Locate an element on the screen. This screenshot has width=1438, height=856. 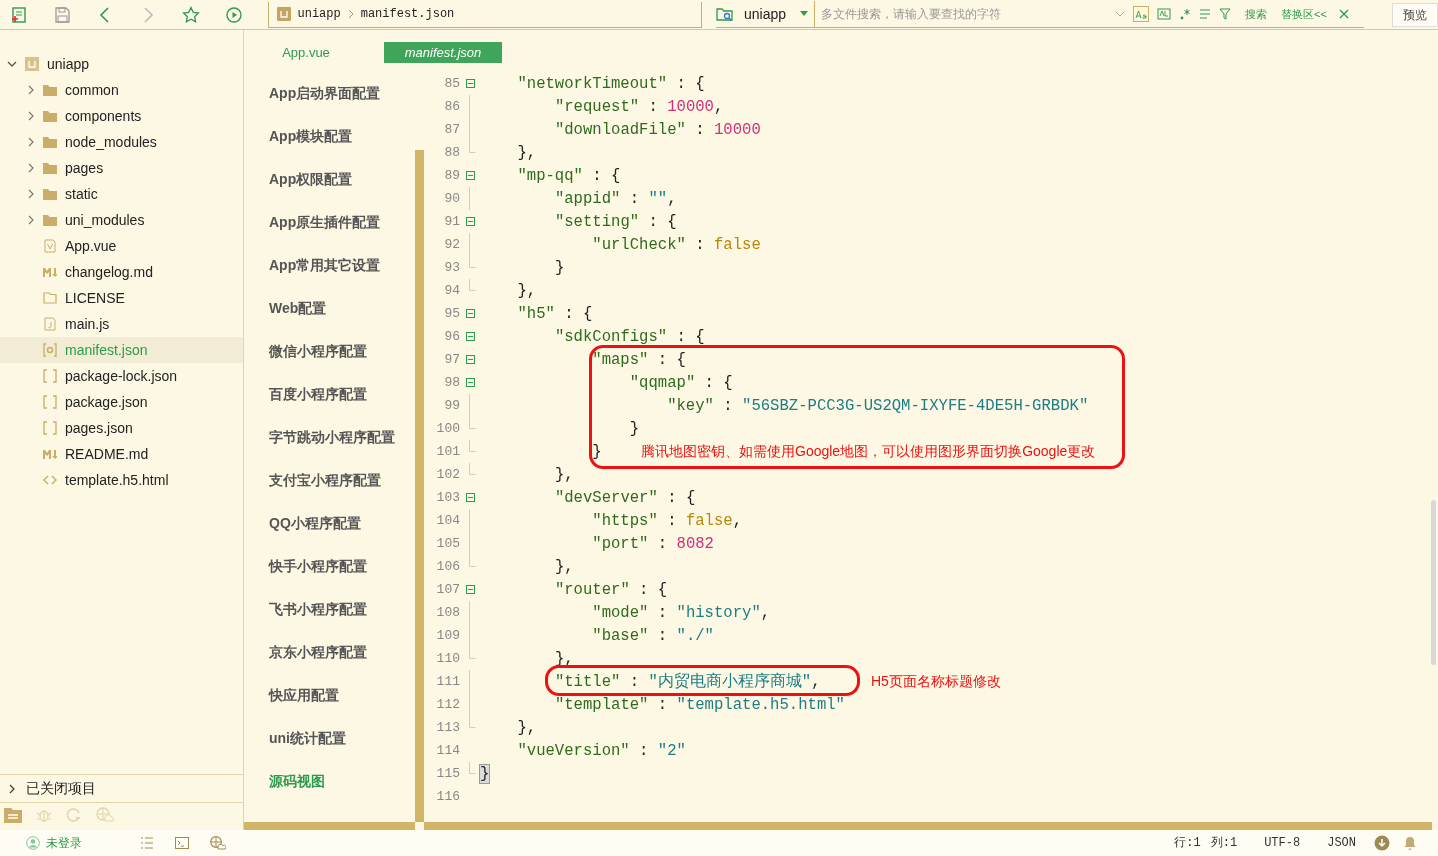
file-icon is located at coordinates (50, 298).